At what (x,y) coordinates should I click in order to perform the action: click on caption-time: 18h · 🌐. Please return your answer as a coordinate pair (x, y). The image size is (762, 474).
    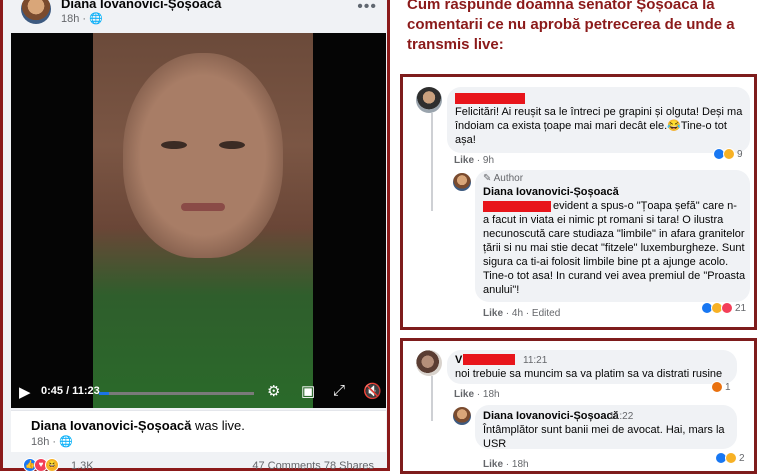
    Looking at the image, I should click on (52, 441).